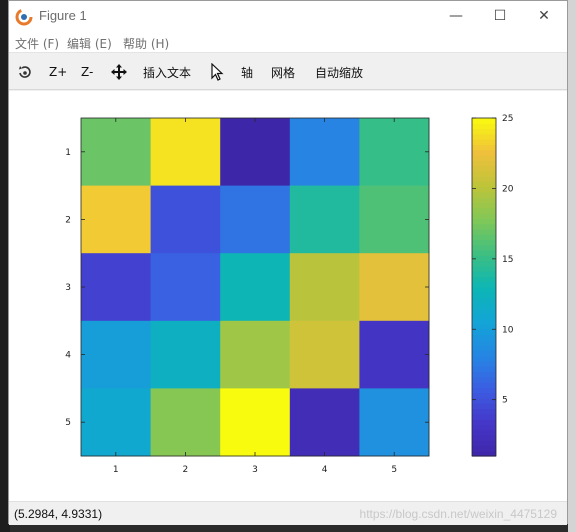 The height and width of the screenshot is (532, 576). I want to click on heatmap-cell-r4-c2, so click(185, 354).